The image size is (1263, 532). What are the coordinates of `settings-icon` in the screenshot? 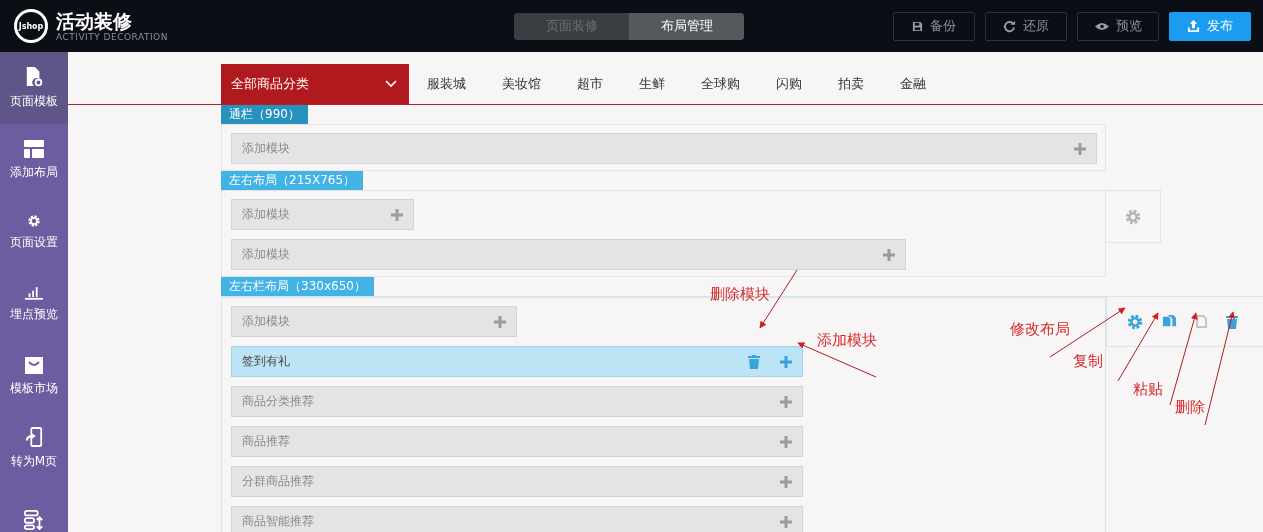 It's located at (1135, 321).